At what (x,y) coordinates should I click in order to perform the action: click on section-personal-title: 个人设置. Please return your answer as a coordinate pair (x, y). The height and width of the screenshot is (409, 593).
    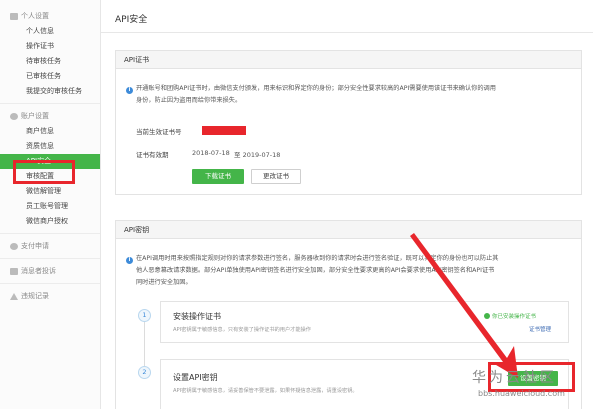
    Looking at the image, I should click on (35, 16).